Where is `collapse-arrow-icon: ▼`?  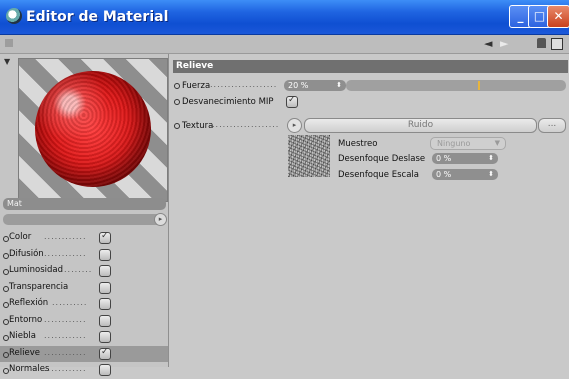 collapse-arrow-icon: ▼ is located at coordinates (7, 61).